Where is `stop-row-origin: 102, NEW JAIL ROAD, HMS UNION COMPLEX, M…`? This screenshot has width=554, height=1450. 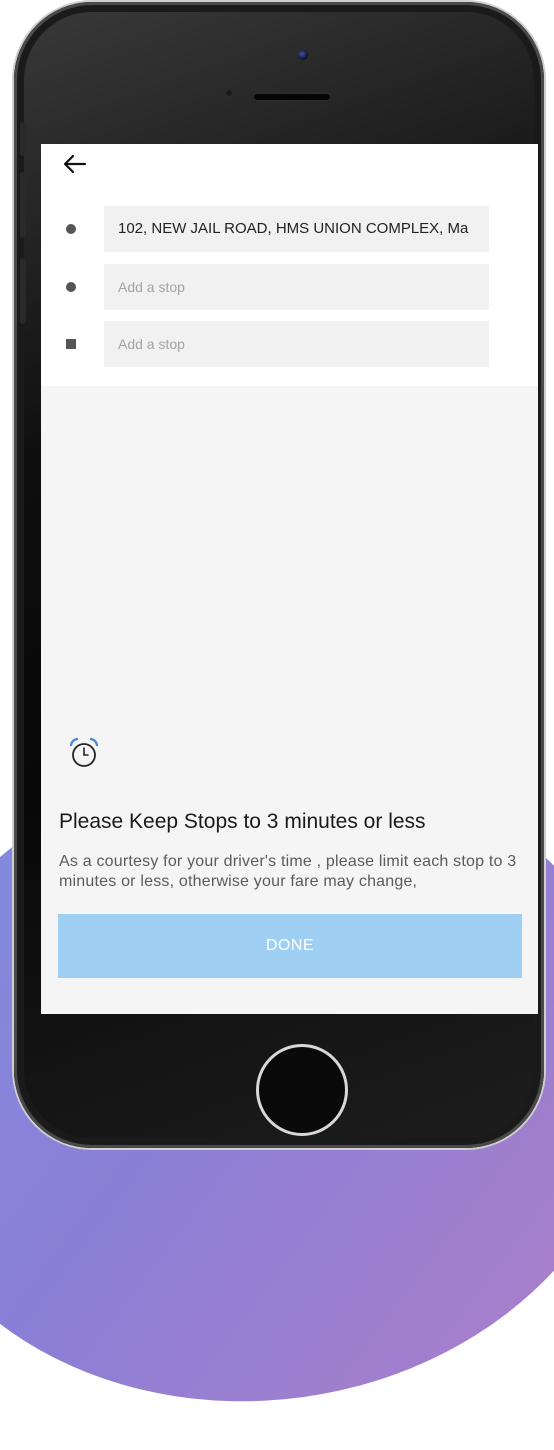 stop-row-origin: 102, NEW JAIL ROAD, HMS UNION COMPLEX, M… is located at coordinates (289, 229).